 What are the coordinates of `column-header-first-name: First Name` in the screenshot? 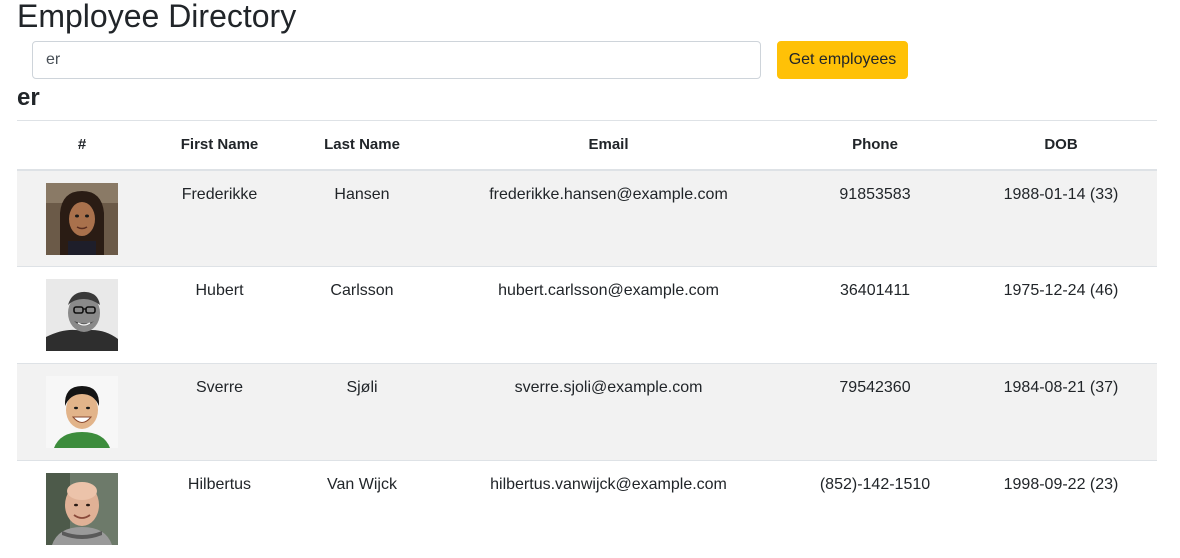 It's located at (219, 145).